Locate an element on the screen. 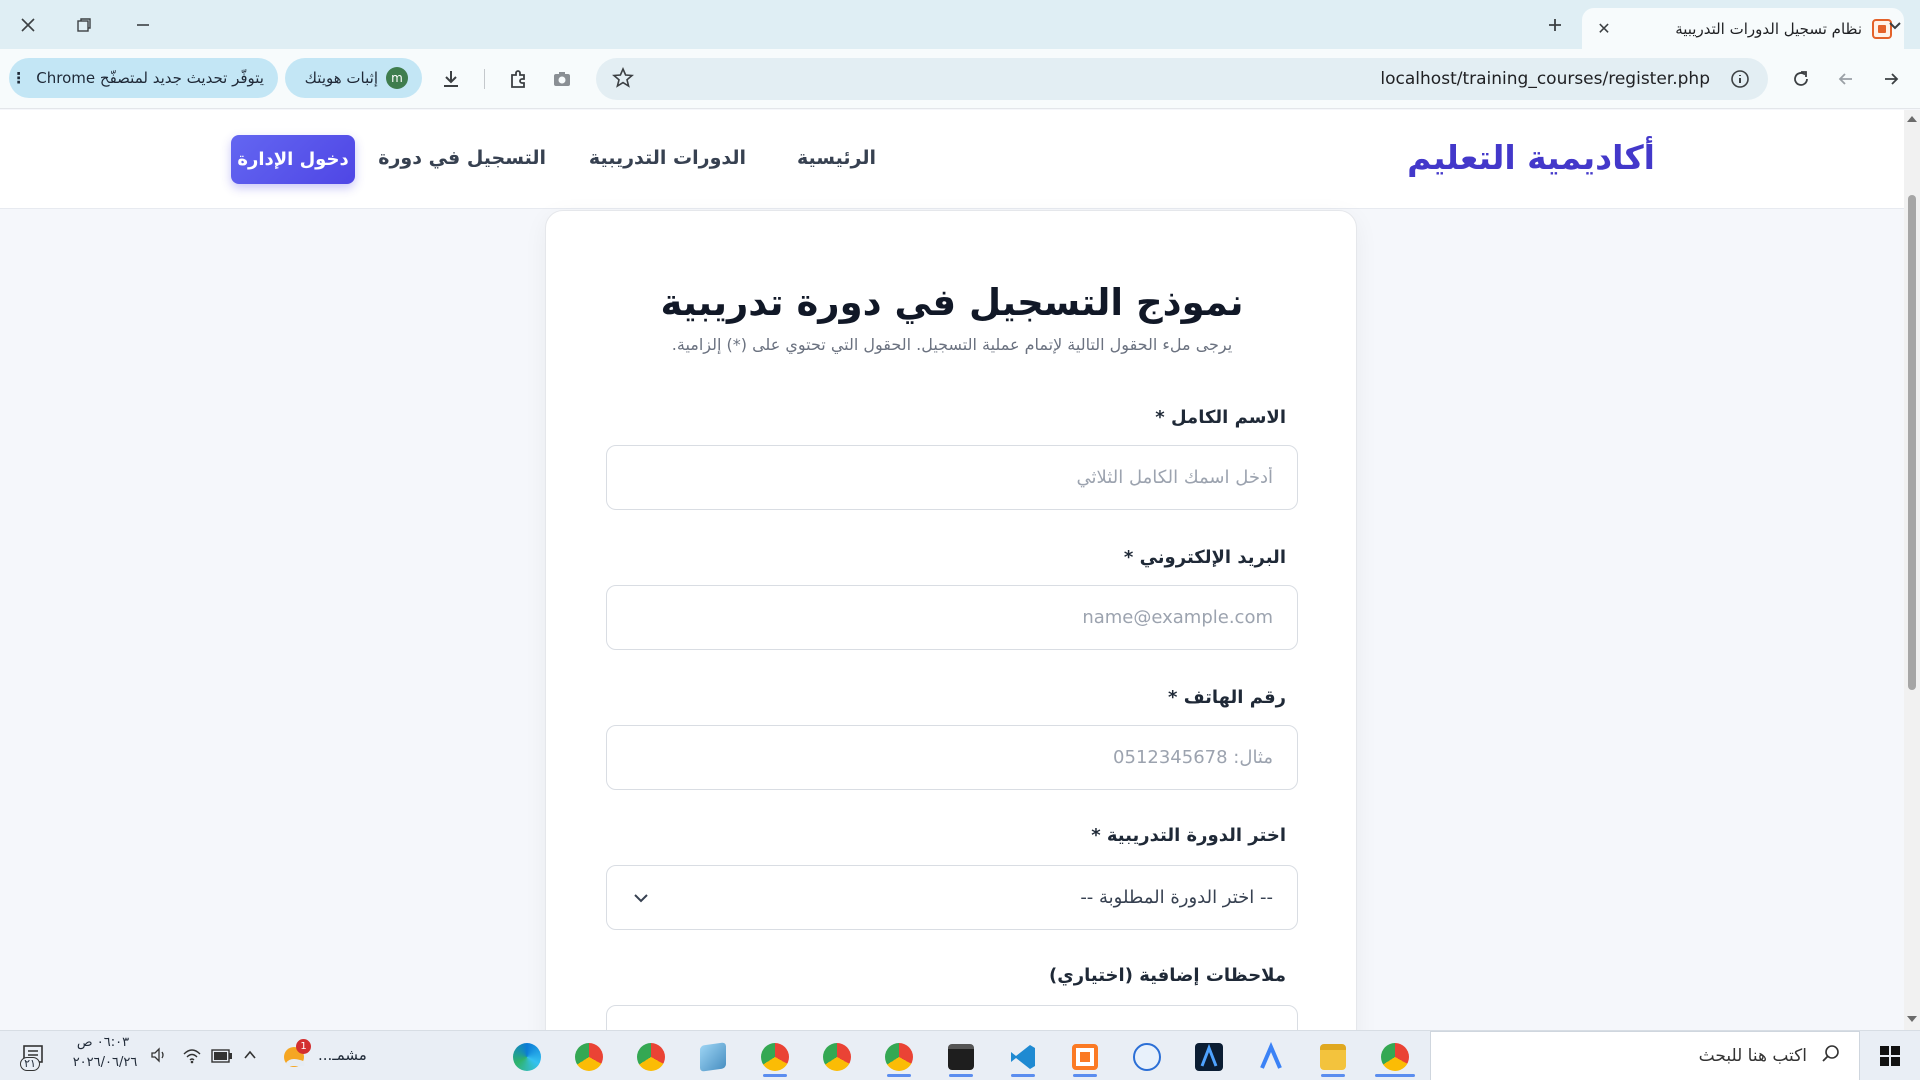  tab-search-chevron-icon is located at coordinates (1895, 25).